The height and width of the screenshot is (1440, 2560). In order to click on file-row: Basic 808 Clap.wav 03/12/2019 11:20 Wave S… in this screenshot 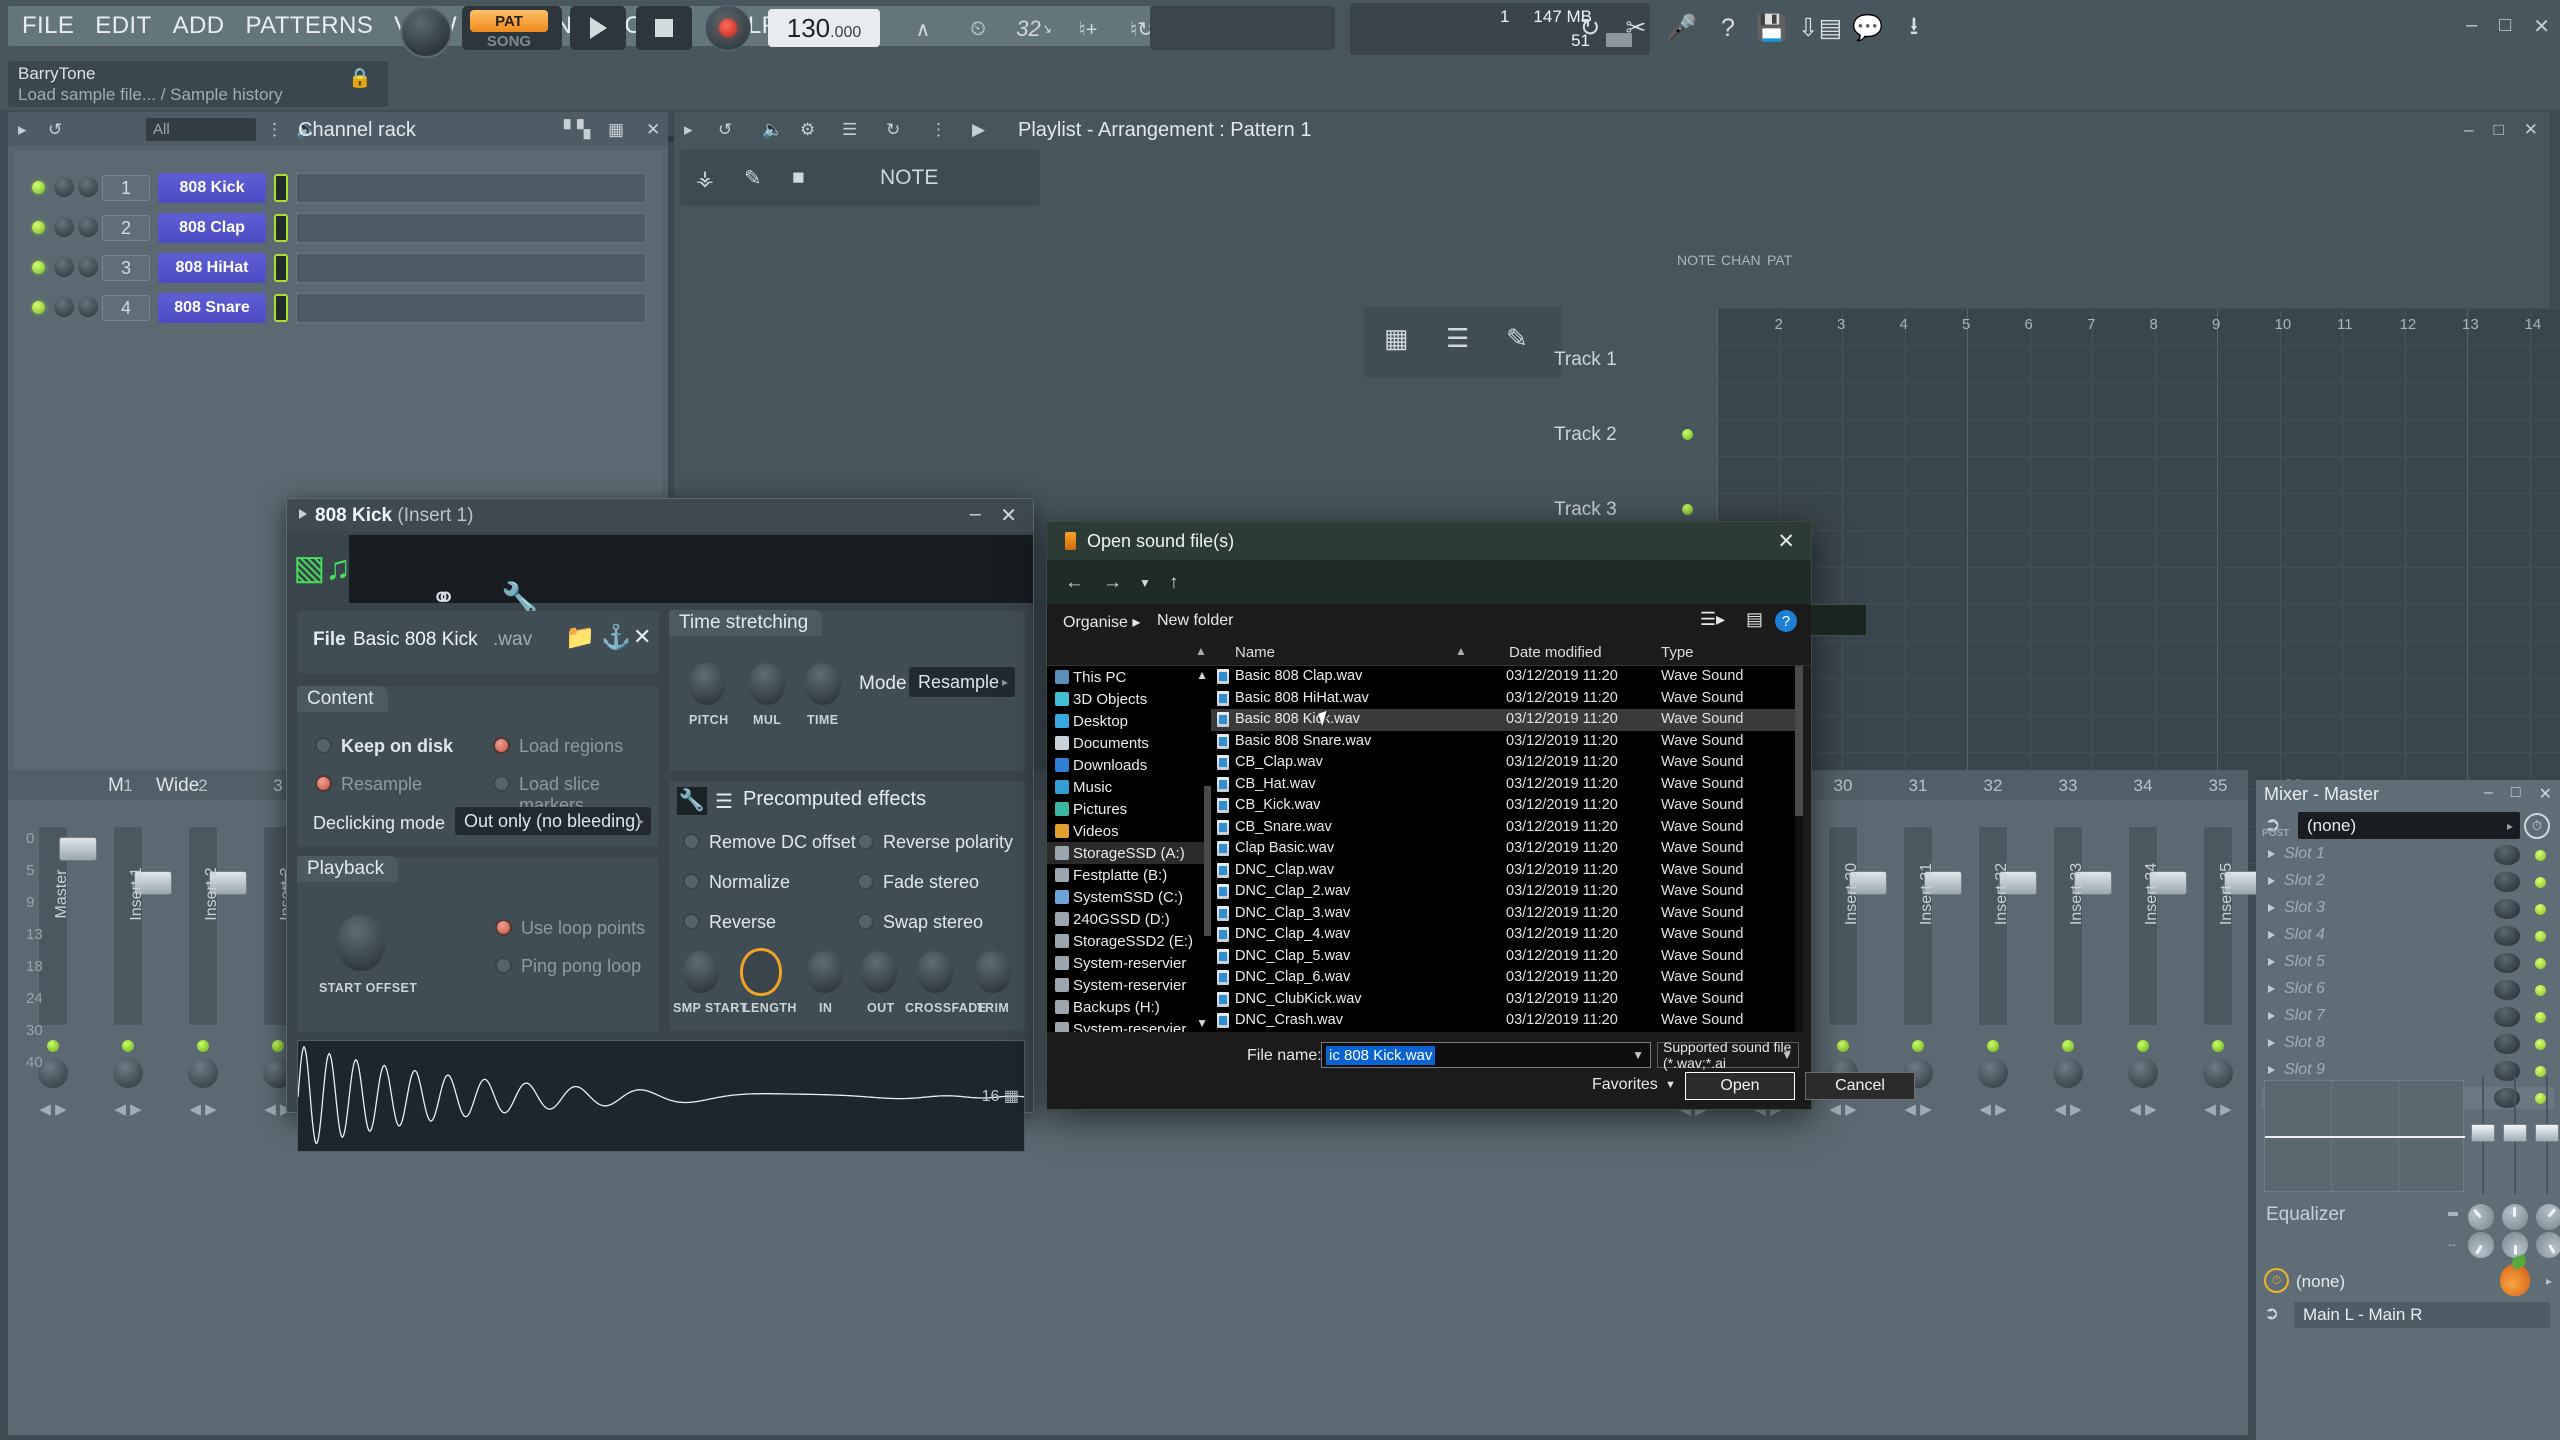, I will do `click(1504, 677)`.